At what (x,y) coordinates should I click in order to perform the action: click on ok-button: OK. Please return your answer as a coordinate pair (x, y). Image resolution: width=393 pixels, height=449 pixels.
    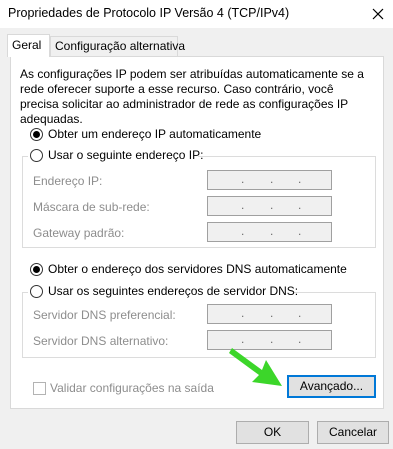
    Looking at the image, I should click on (272, 432).